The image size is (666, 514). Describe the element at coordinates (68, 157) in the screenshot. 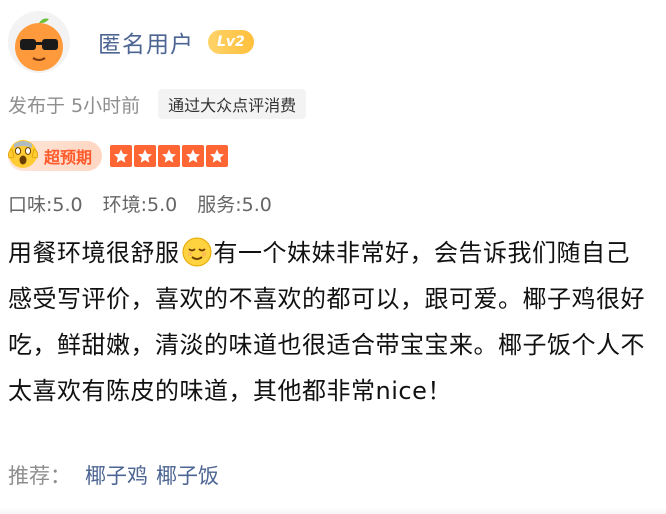

I see `expectation-label: 超预期` at that location.